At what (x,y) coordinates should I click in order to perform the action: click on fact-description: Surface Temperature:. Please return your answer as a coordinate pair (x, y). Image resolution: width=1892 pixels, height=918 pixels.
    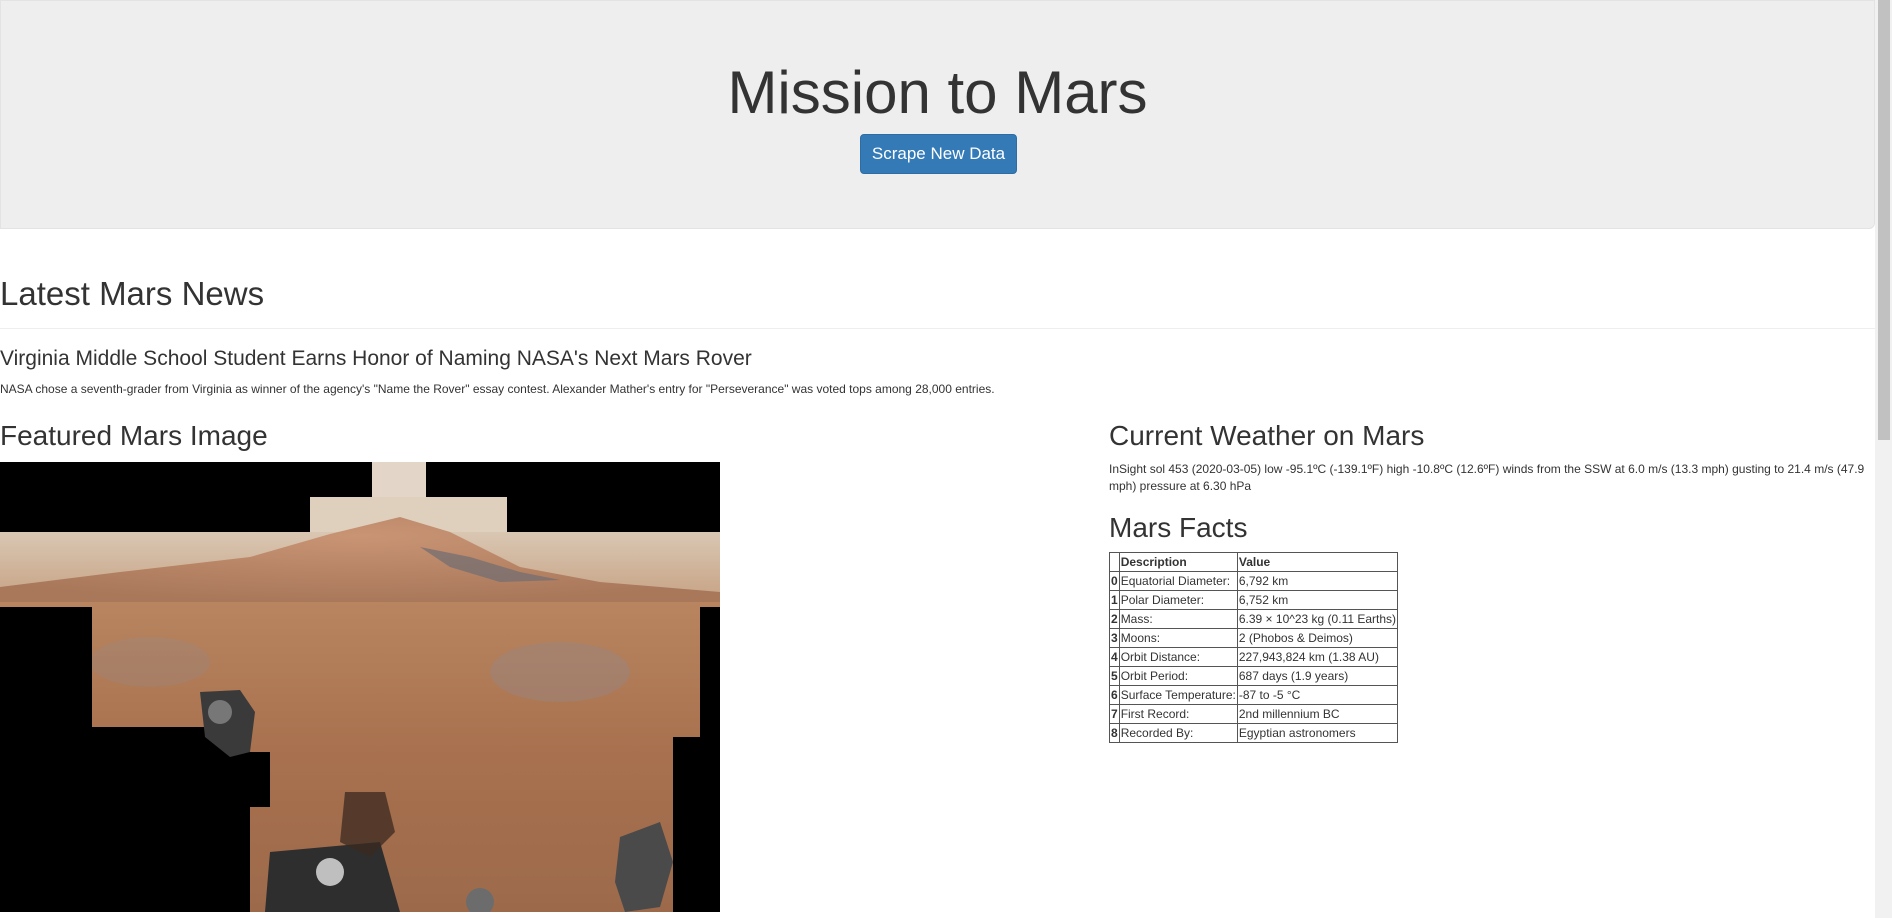
    Looking at the image, I should click on (1178, 695).